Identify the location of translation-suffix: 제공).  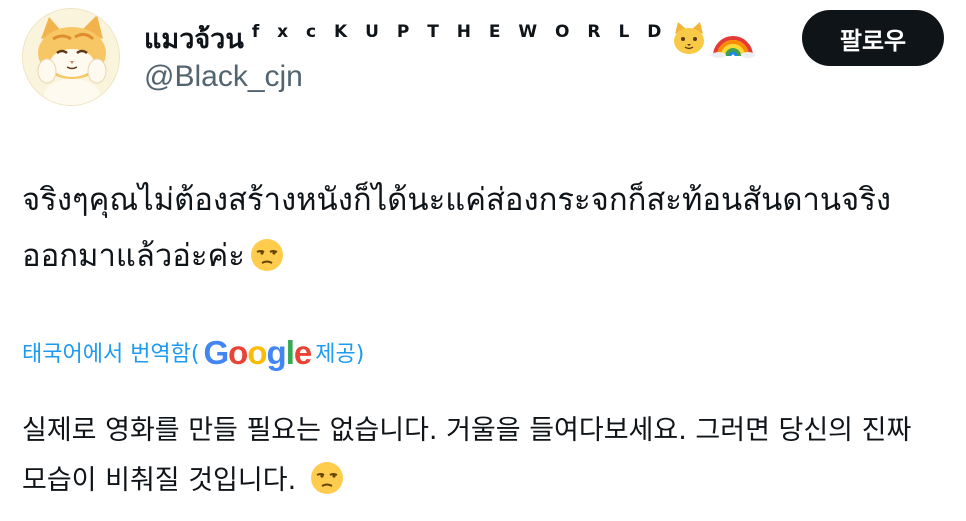
(340, 354).